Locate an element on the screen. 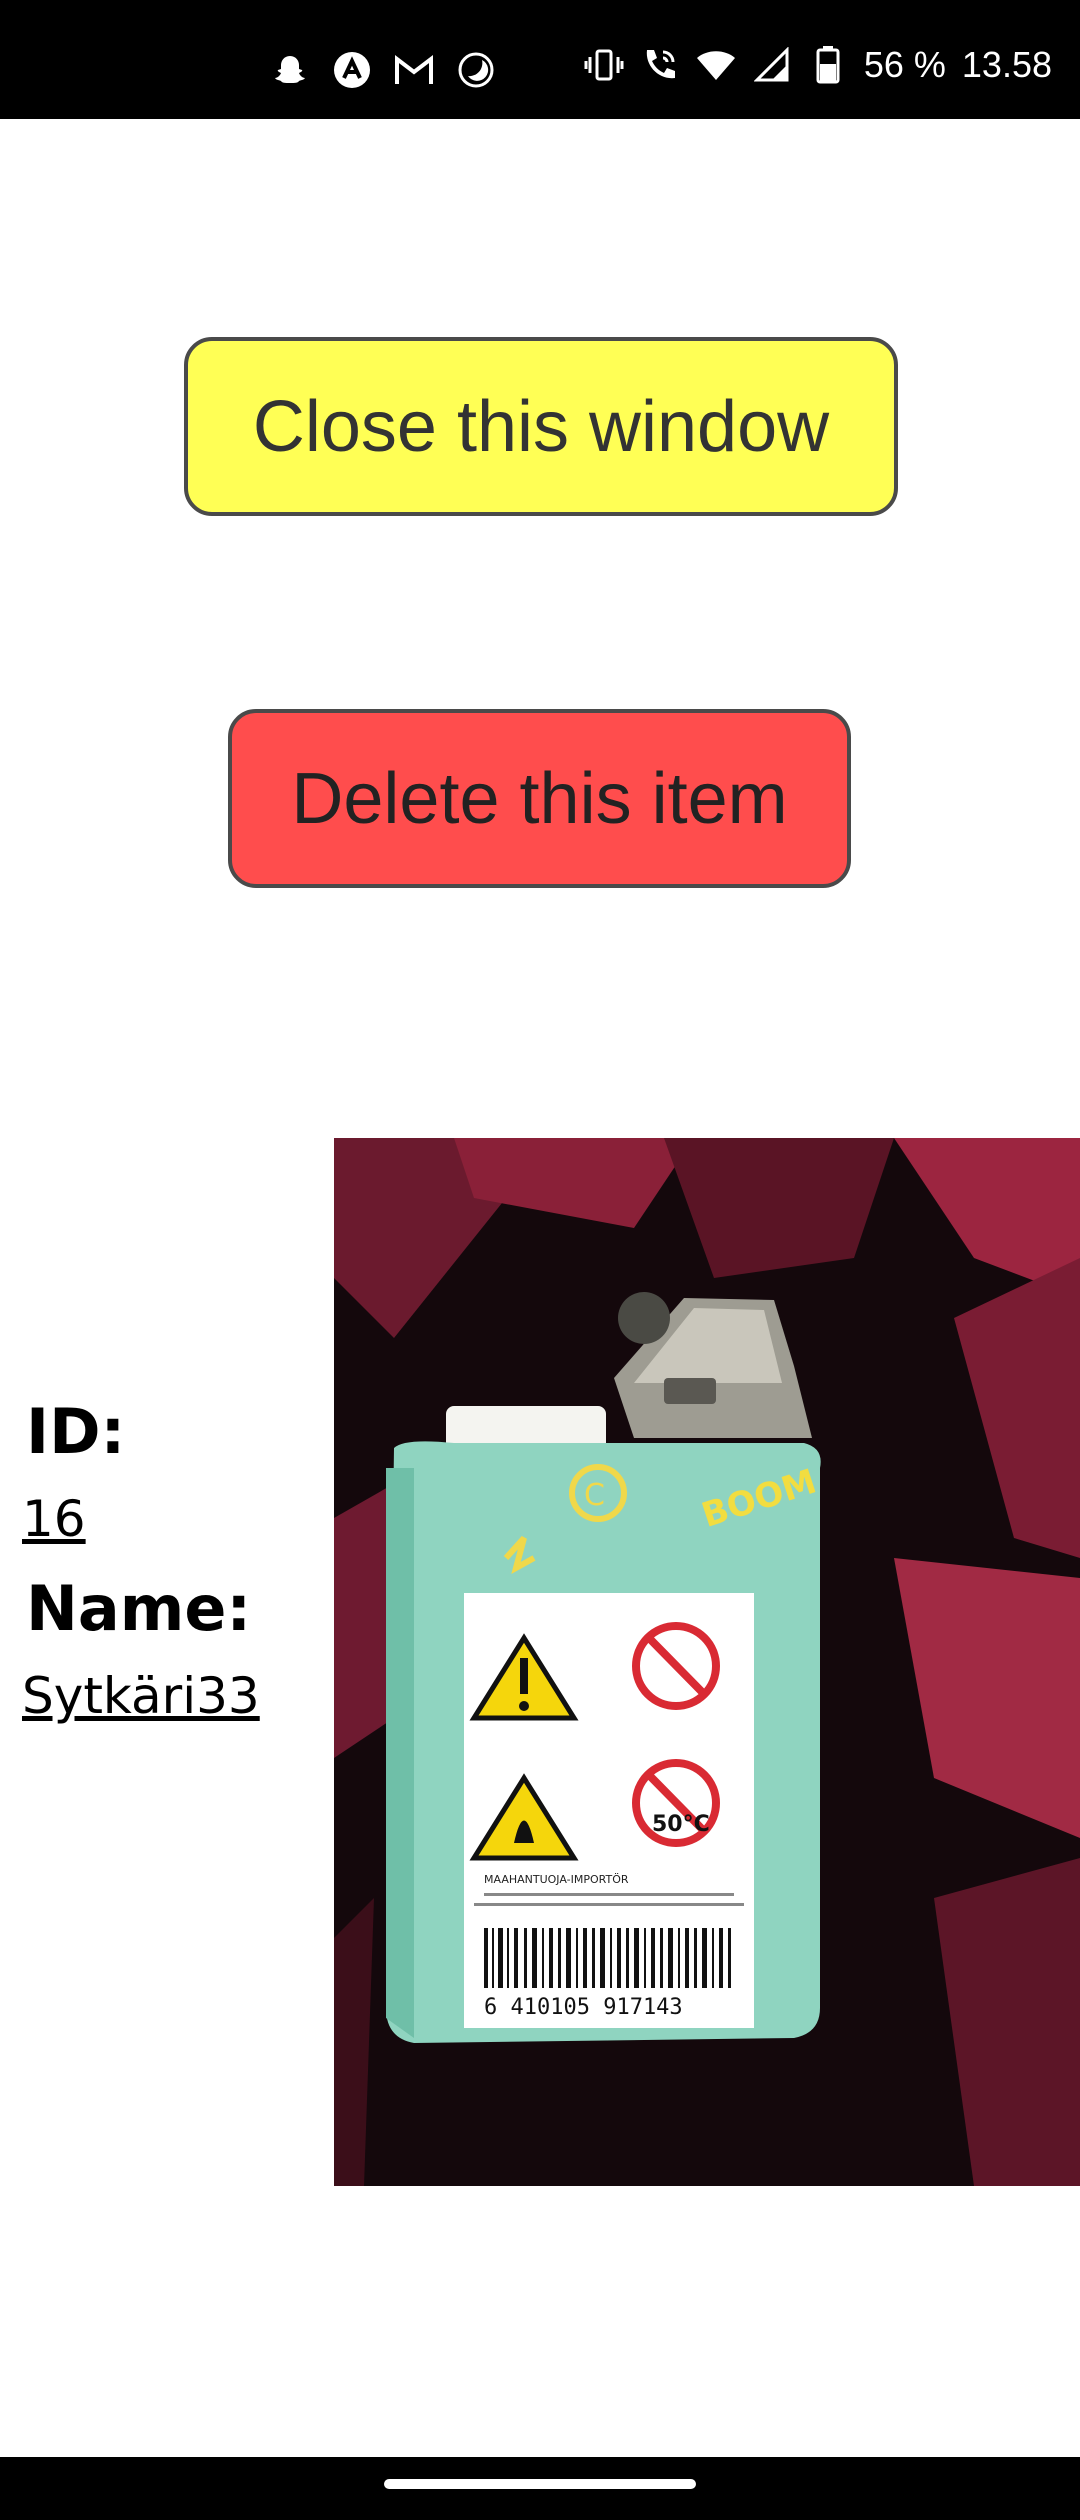 This screenshot has height=2520, width=1080. battery-icon is located at coordinates (828, 65).